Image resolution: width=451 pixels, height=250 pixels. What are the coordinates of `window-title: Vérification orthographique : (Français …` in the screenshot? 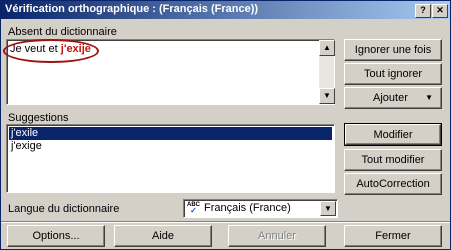 It's located at (132, 9).